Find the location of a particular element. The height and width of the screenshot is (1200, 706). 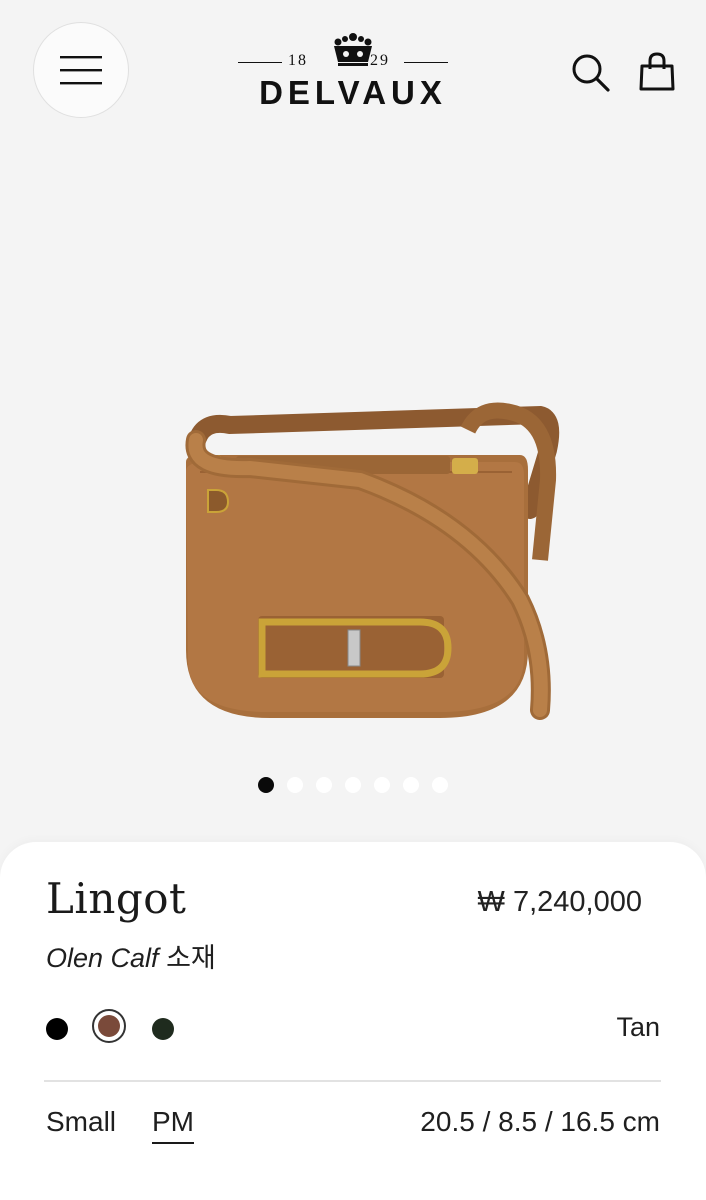

material-name: Olen Calf is located at coordinates (102, 958).